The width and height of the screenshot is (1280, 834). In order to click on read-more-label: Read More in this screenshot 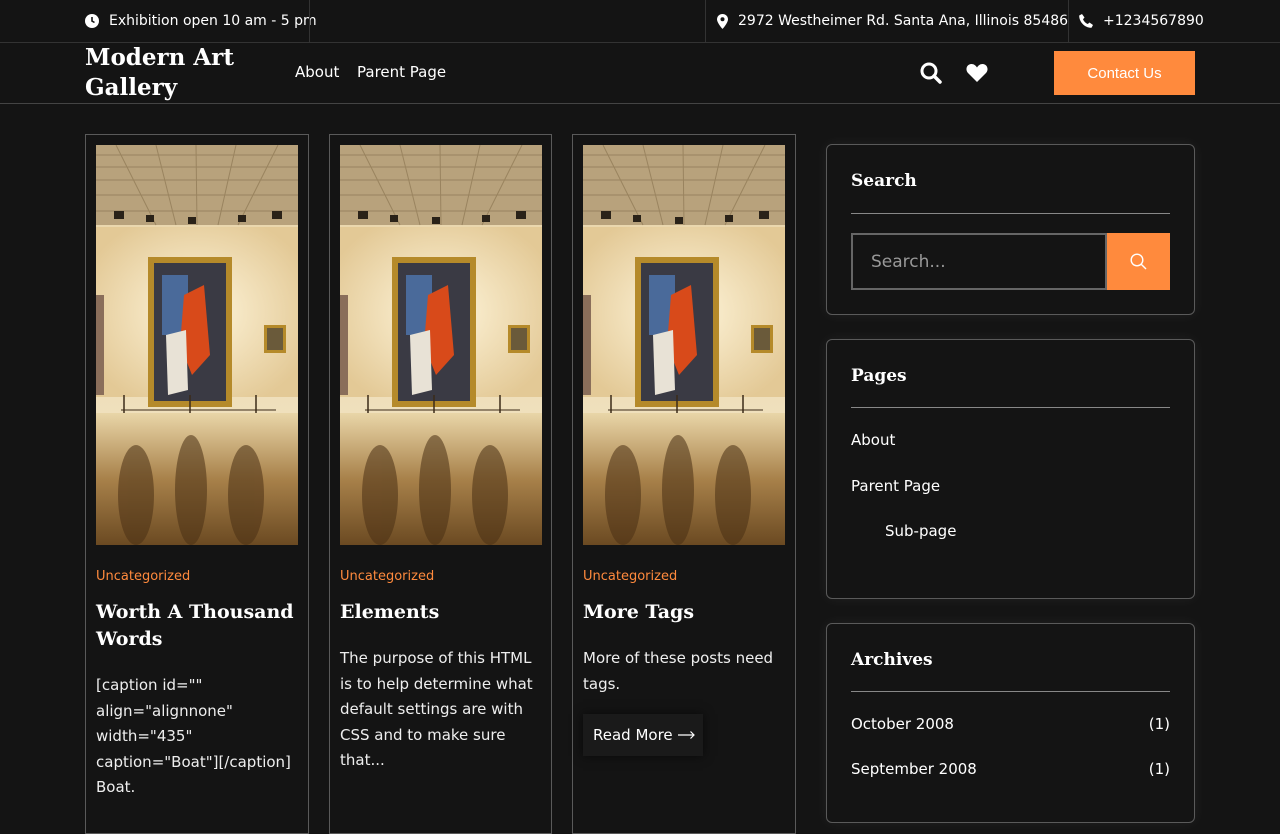, I will do `click(633, 735)`.